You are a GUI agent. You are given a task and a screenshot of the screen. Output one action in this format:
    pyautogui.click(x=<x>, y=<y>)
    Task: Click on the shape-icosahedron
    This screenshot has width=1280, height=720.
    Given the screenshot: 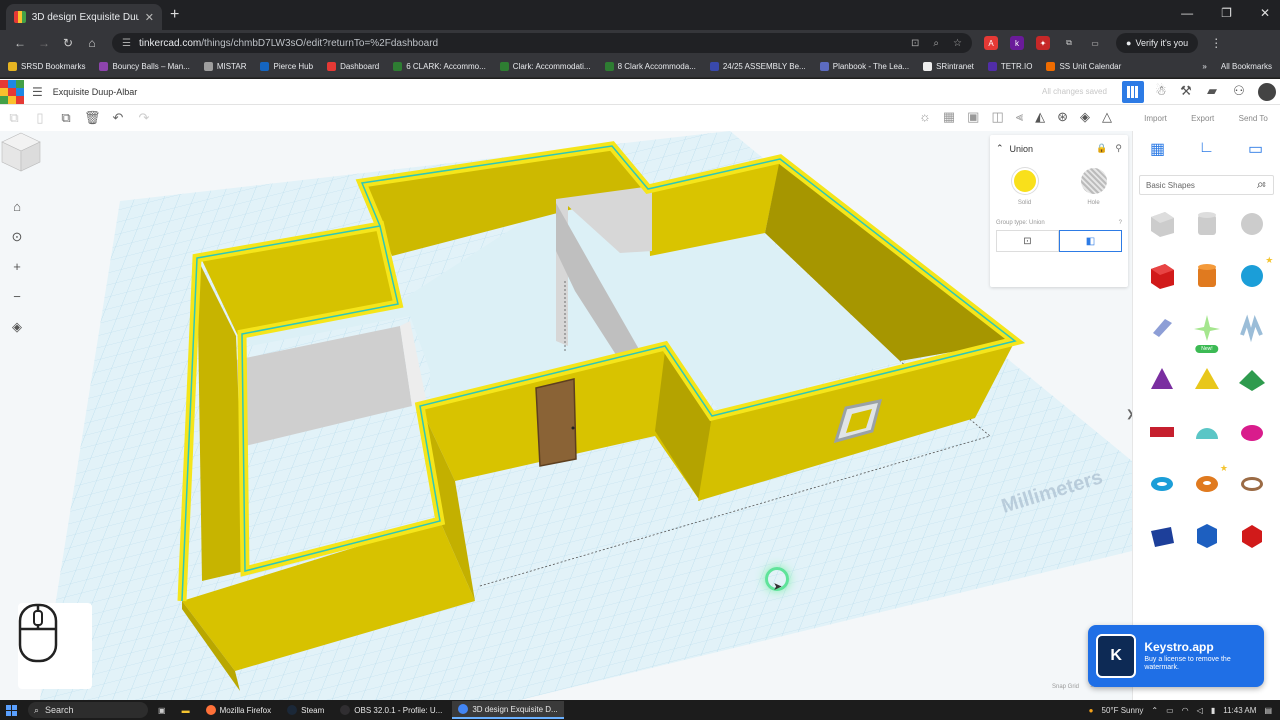 What is the action you would take?
    pyautogui.click(x=1252, y=536)
    